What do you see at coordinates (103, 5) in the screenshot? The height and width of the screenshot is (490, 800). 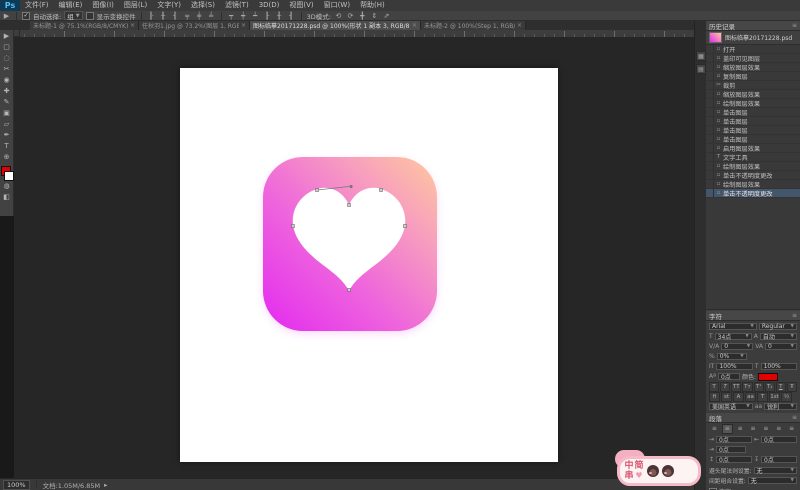 I see `menu-image: 图像(I)` at bounding box center [103, 5].